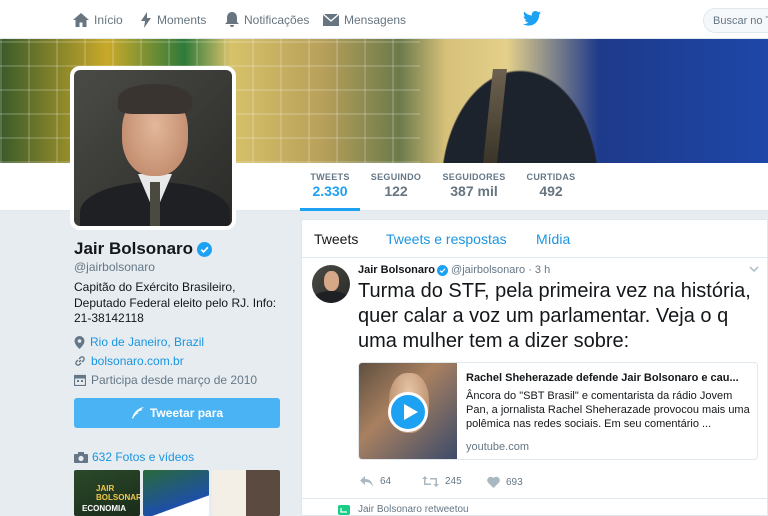 This screenshot has height=516, width=768. I want to click on stat-value: 122, so click(396, 191).